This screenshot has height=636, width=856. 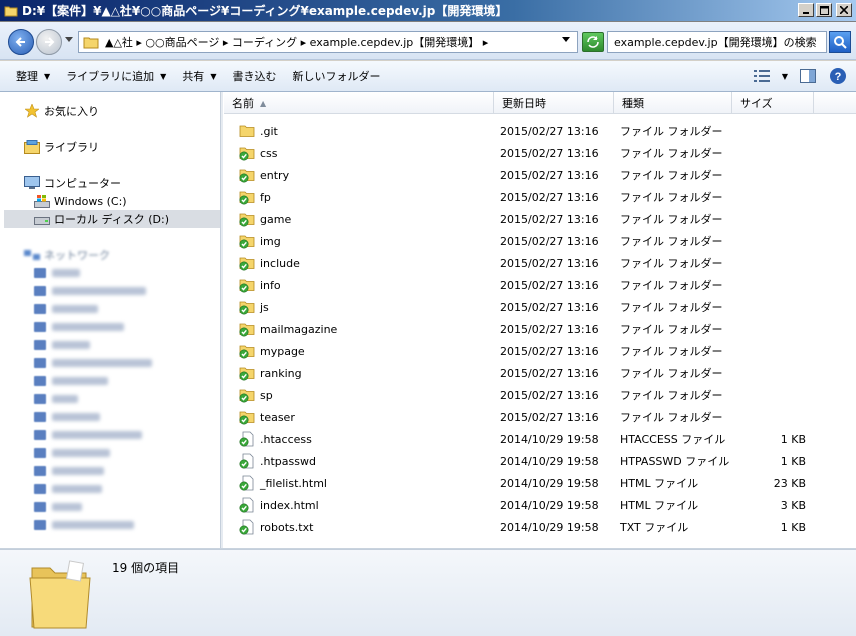 I want to click on column-header-date: 更新日時, so click(x=554, y=103).